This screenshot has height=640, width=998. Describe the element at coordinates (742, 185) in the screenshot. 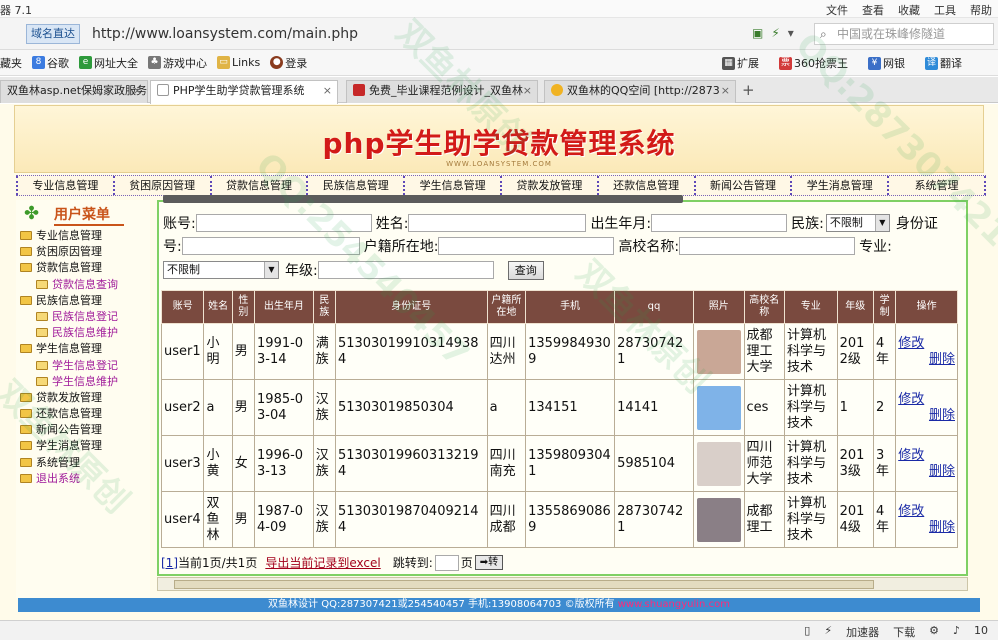

I see `nav-news: 新闻公告管理` at that location.